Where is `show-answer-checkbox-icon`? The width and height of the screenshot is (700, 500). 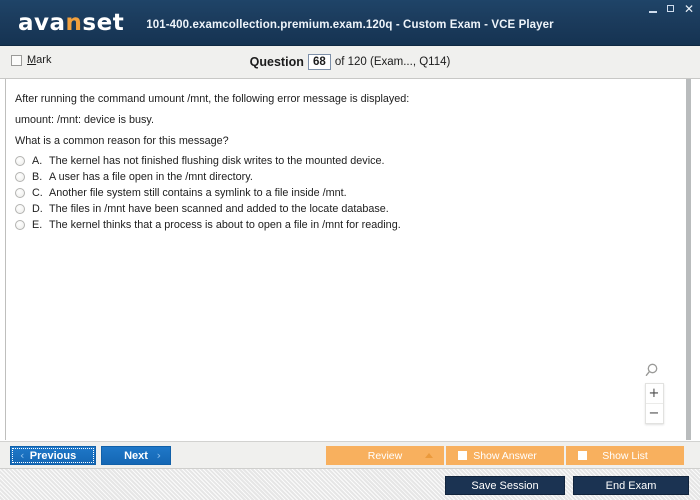 show-answer-checkbox-icon is located at coordinates (462, 455).